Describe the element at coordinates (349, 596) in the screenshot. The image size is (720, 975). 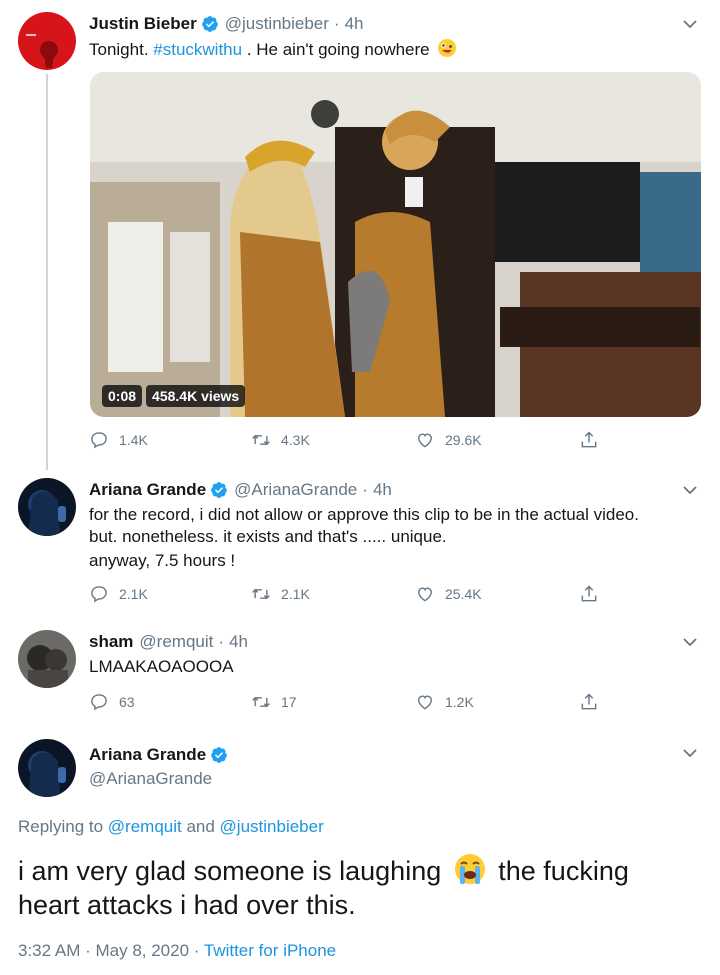
I see `action-bar: 2.1K 2.1K 25.4K` at that location.